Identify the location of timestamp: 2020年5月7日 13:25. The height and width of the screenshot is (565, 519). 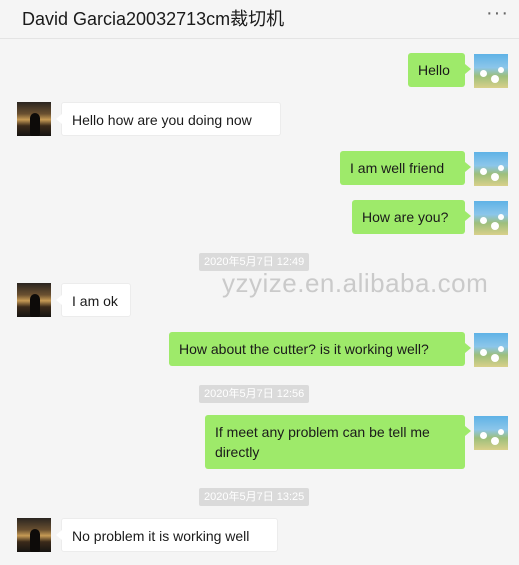
(254, 497).